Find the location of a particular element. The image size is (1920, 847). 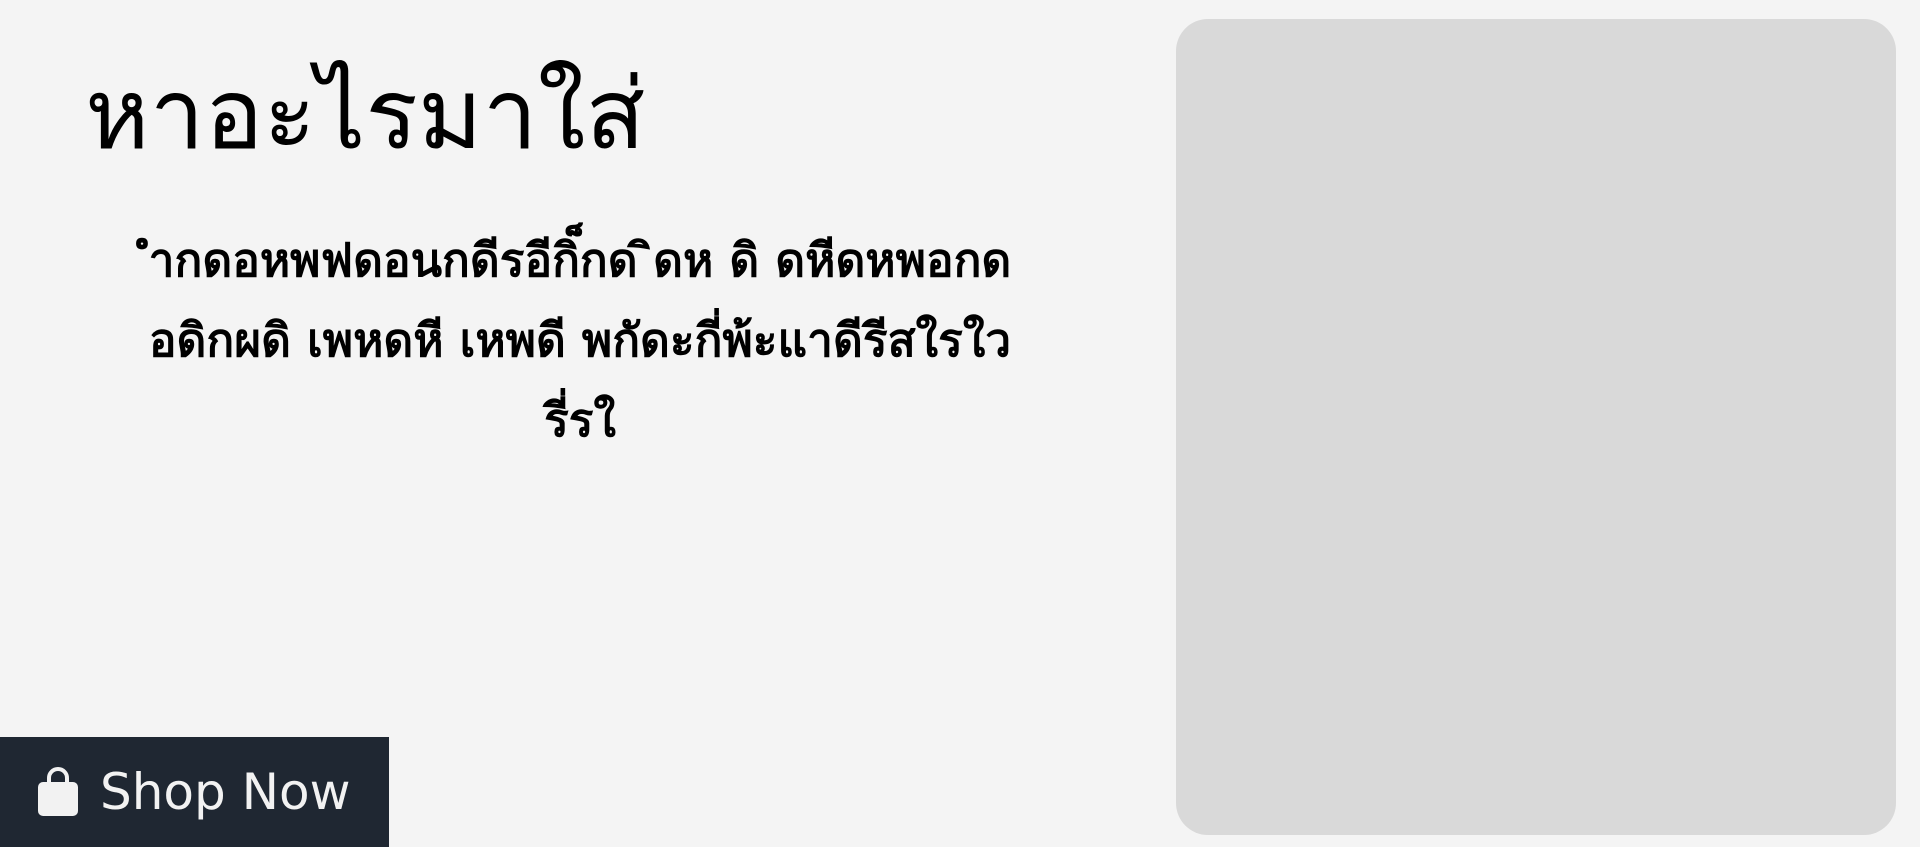

shopping-bag-icon is located at coordinates (58, 791).